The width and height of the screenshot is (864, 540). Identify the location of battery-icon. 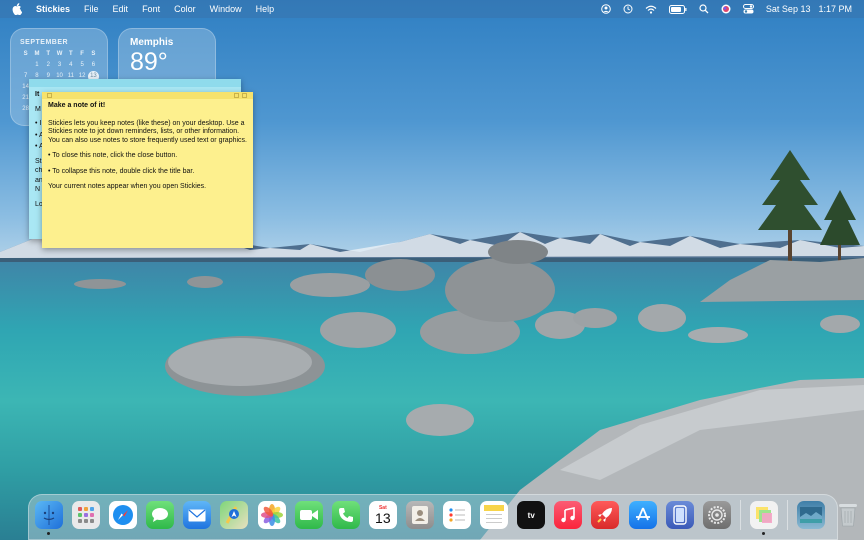
(677, 9).